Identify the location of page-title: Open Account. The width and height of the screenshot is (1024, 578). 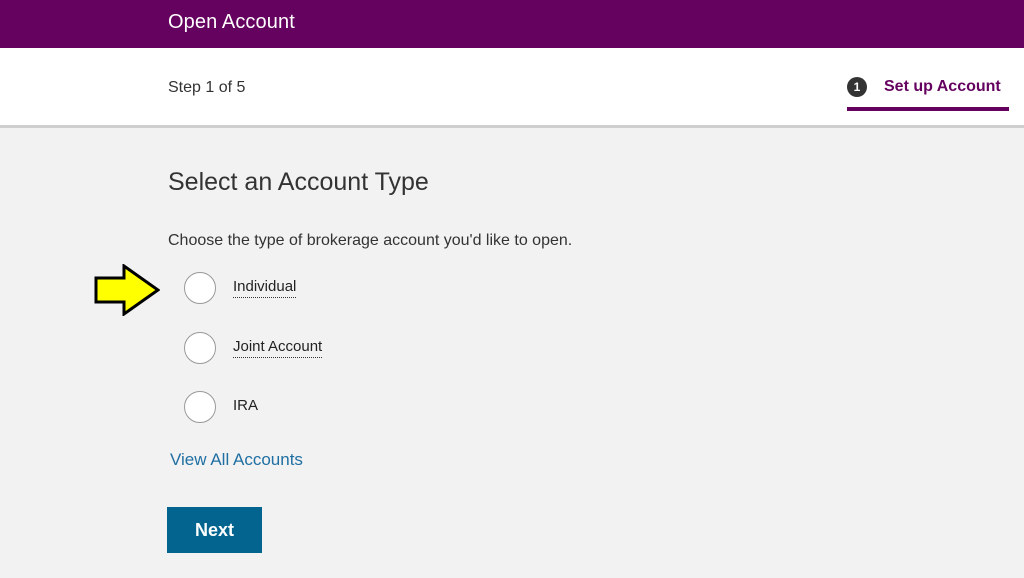
(231, 22).